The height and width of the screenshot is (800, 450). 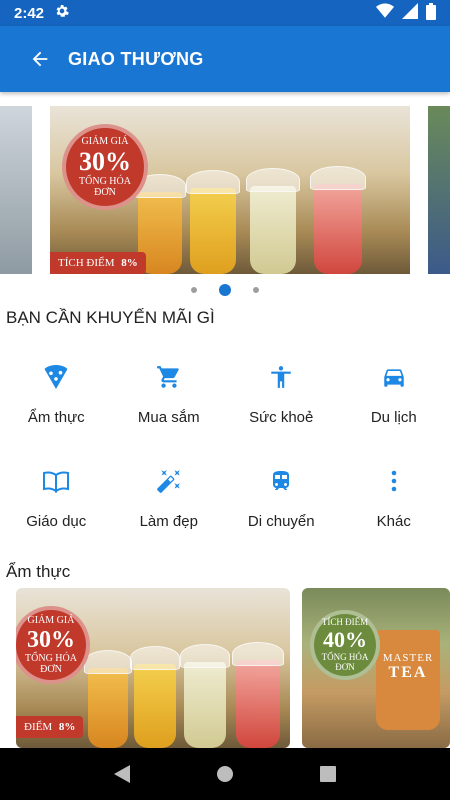 What do you see at coordinates (431, 13) in the screenshot?
I see `battery-icon` at bounding box center [431, 13].